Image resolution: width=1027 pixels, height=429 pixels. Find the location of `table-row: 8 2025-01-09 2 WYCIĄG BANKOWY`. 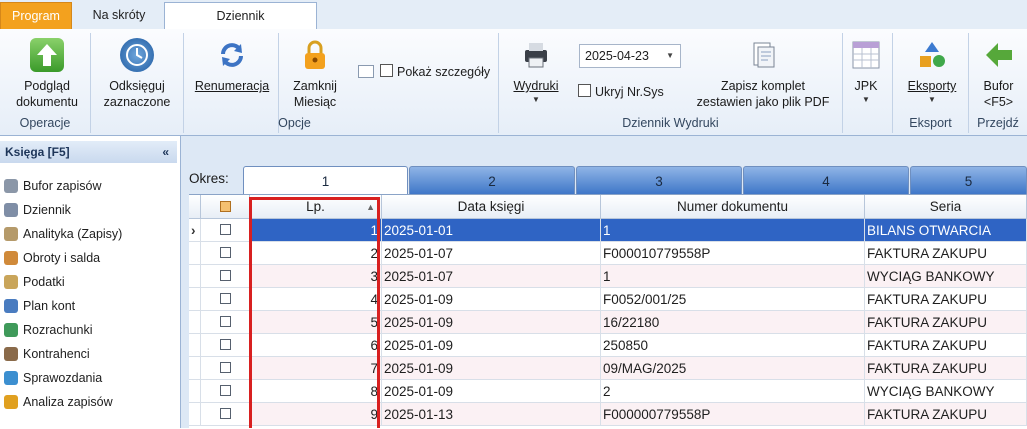

table-row: 8 2025-01-09 2 WYCIĄG BANKOWY is located at coordinates (608, 391).